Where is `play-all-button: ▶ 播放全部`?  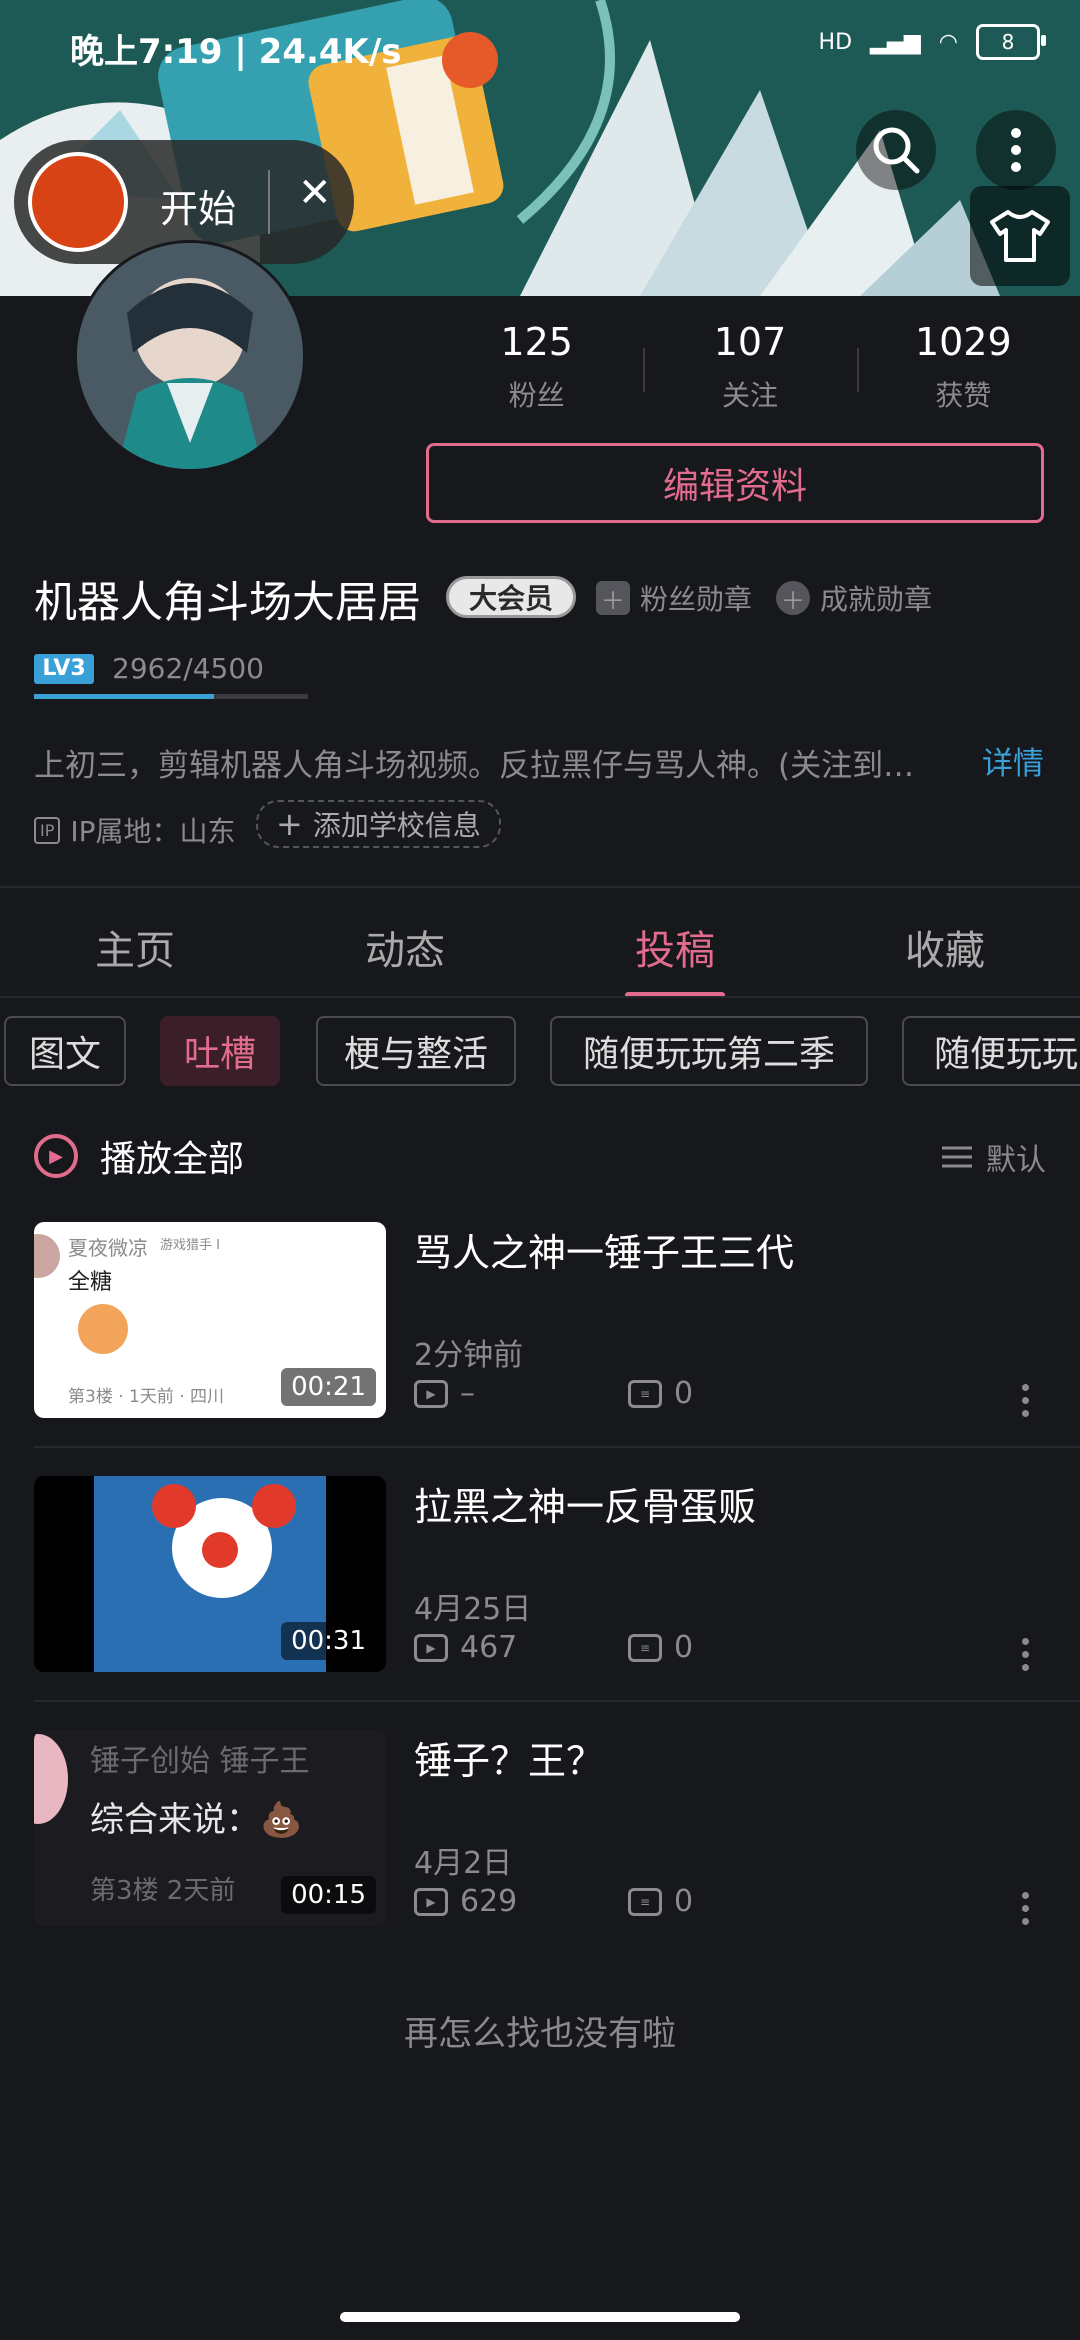 play-all-button: ▶ 播放全部 is located at coordinates (139, 1156).